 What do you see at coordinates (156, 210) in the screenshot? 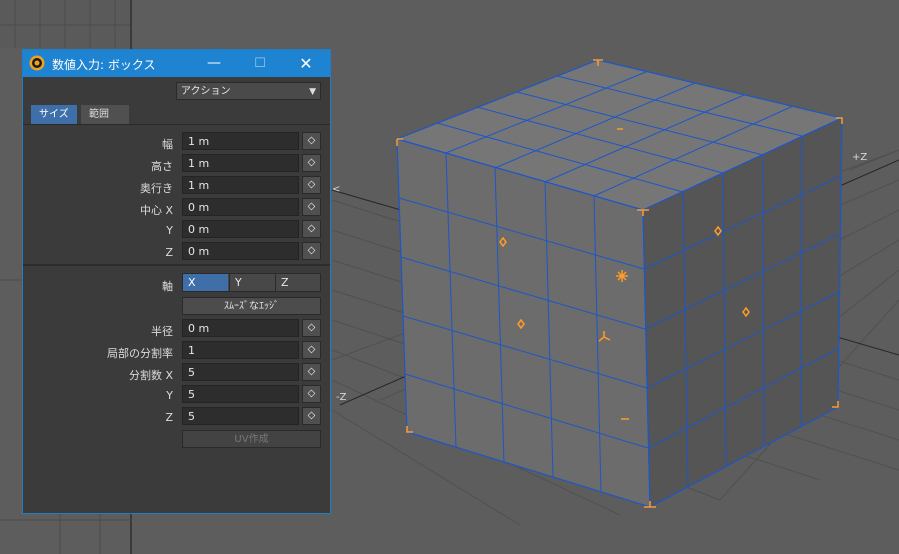
I see `center-x-label: 中心 X` at bounding box center [156, 210].